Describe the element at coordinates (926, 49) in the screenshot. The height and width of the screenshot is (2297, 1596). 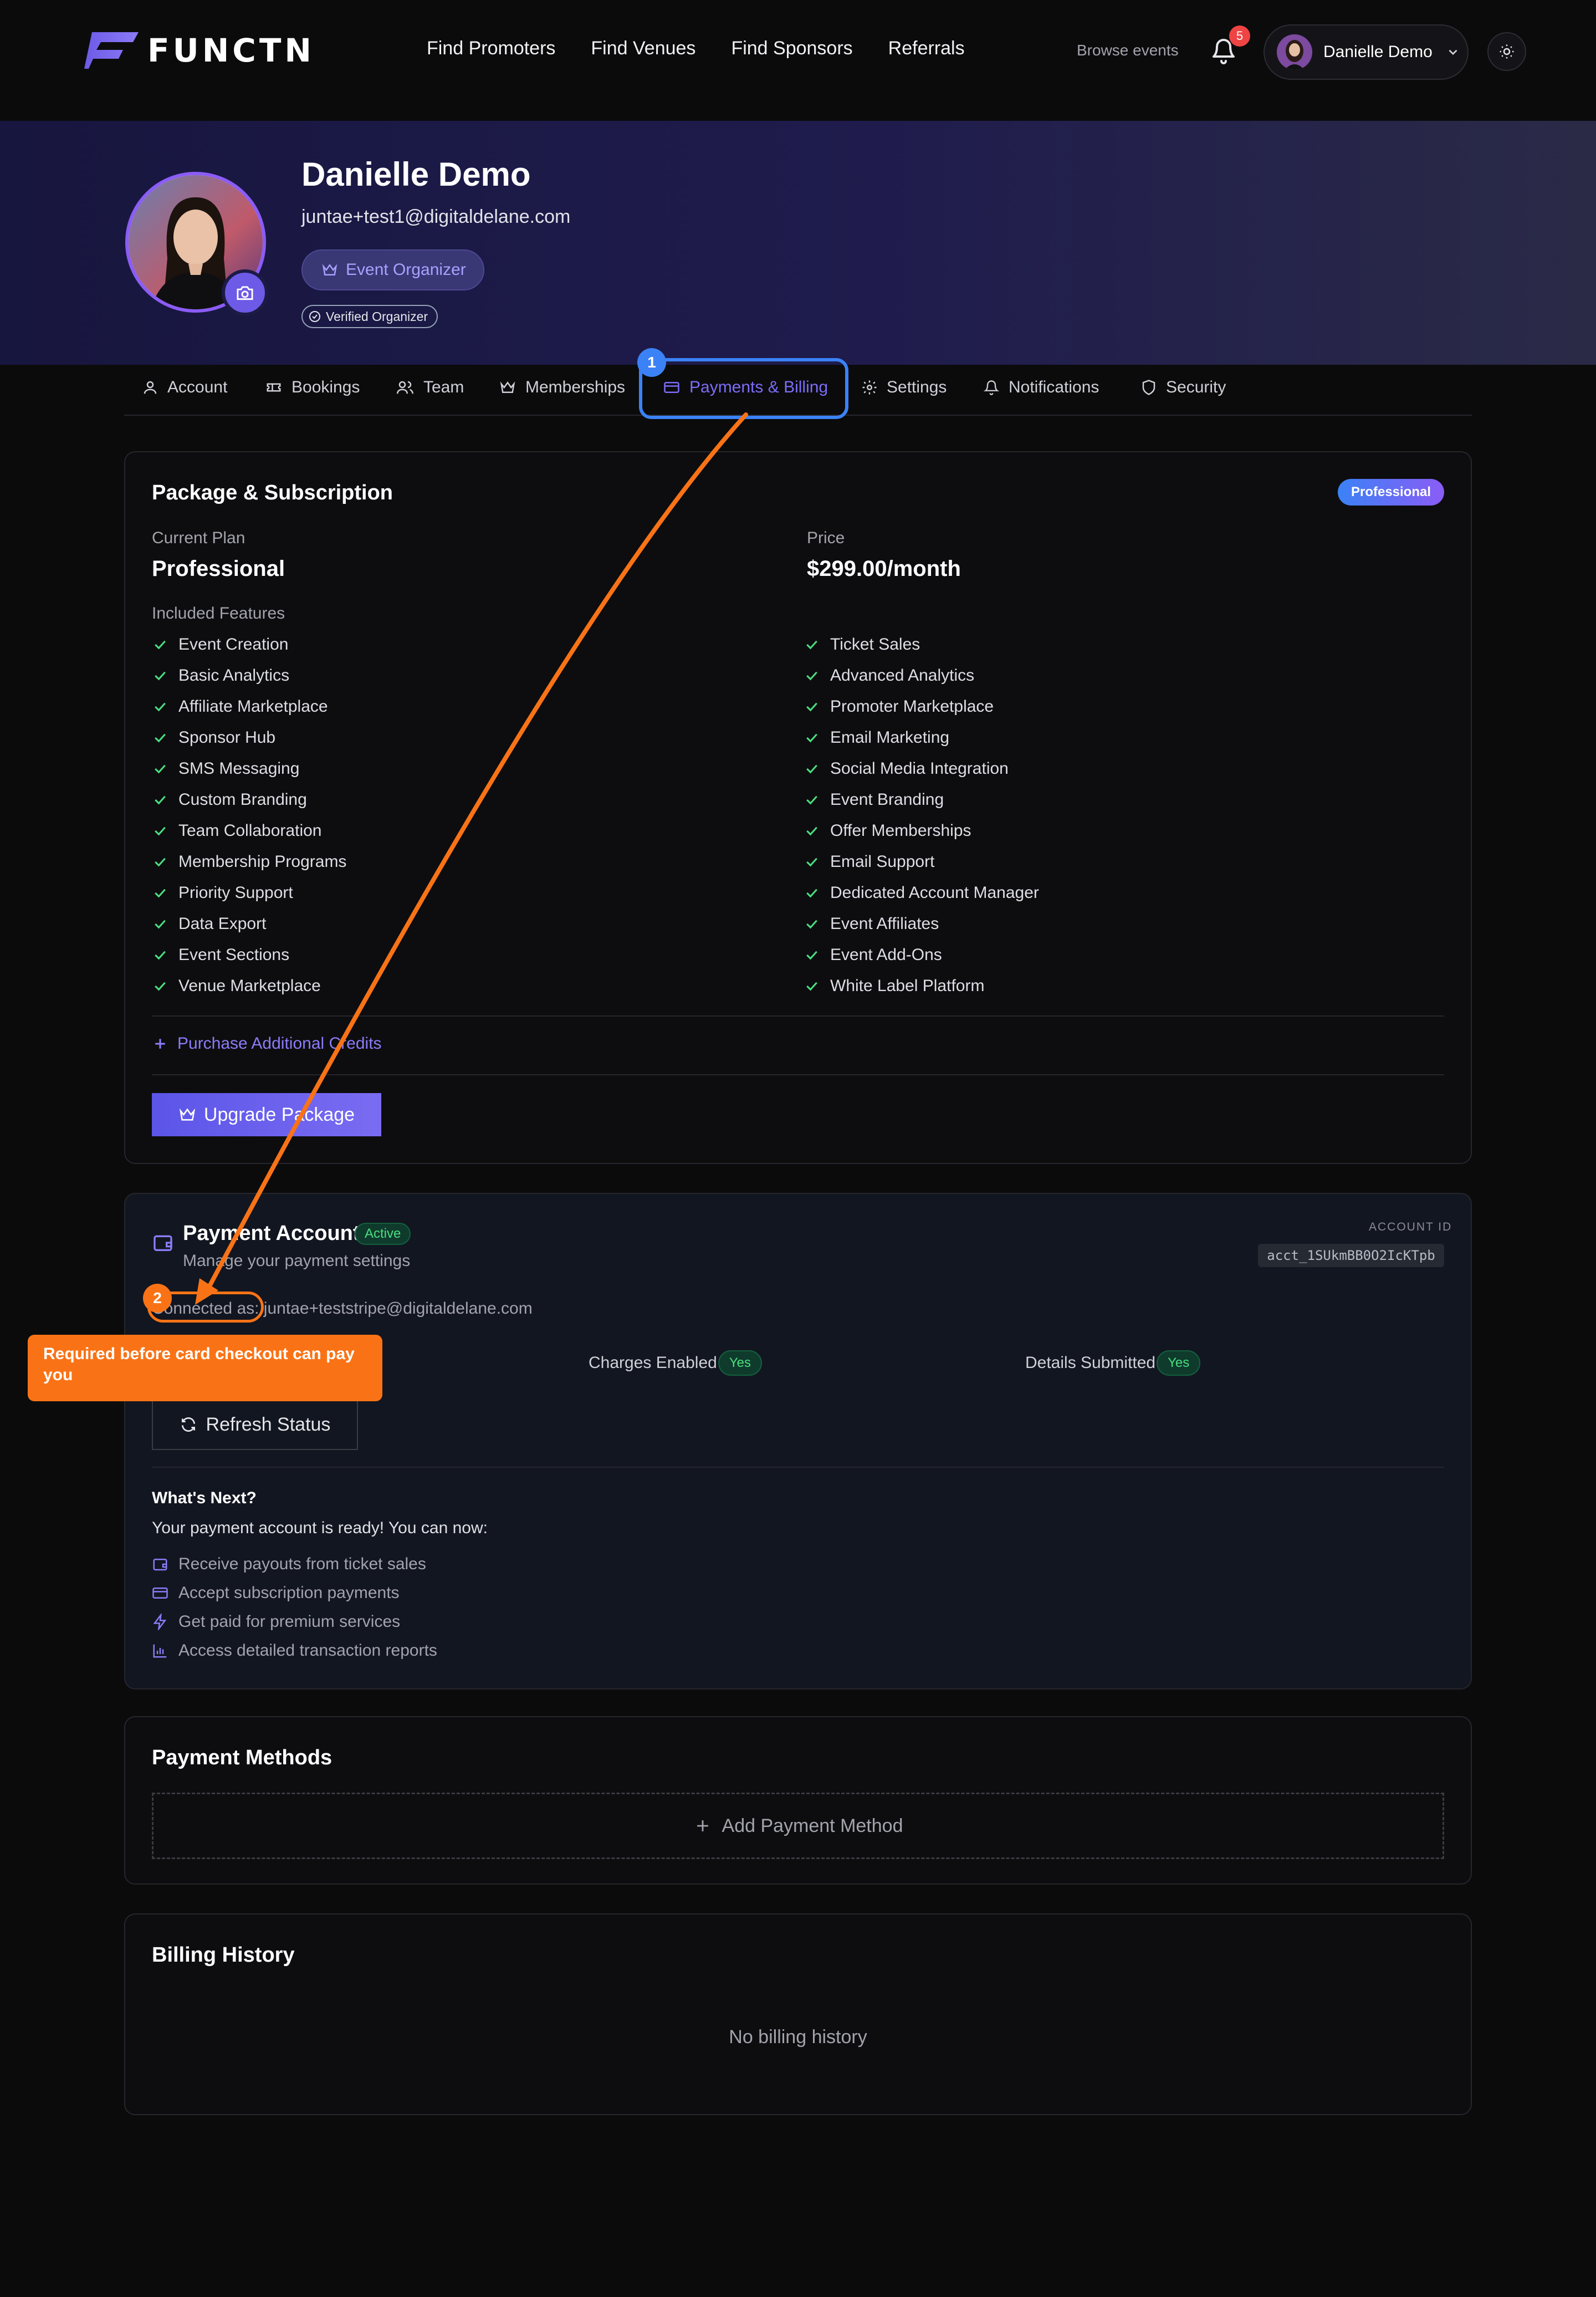
I see `nav-referrals: Referrals` at that location.